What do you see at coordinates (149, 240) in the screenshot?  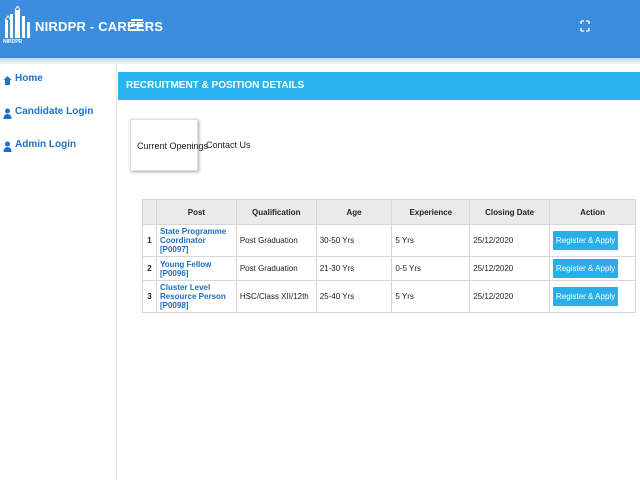 I see `row-index: 1` at bounding box center [149, 240].